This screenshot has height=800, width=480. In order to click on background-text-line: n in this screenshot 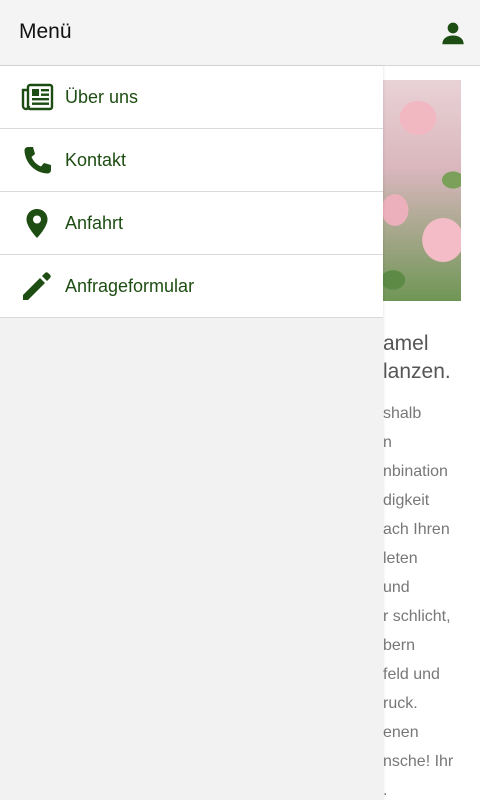, I will do `click(387, 442)`.